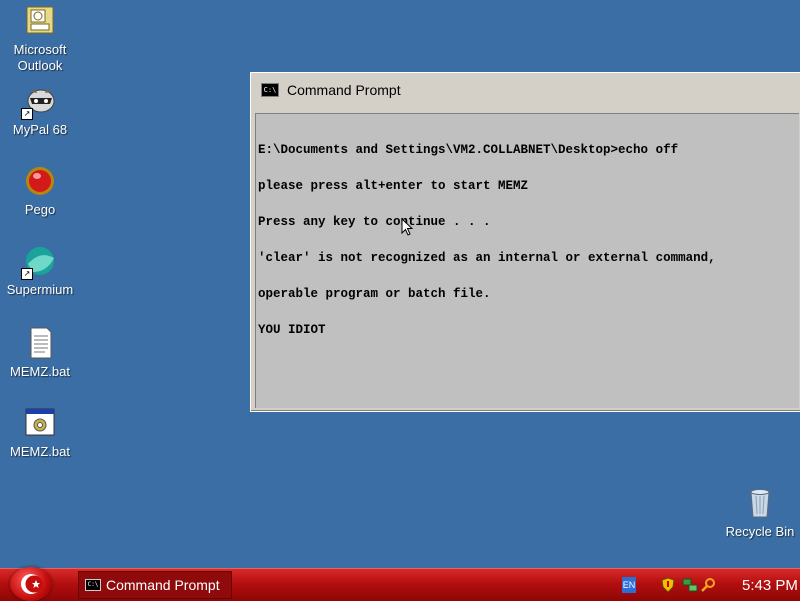 Image resolution: width=800 pixels, height=601 pixels. Describe the element at coordinates (374, 294) in the screenshot. I see `console-line: operable program or batch file.` at that location.